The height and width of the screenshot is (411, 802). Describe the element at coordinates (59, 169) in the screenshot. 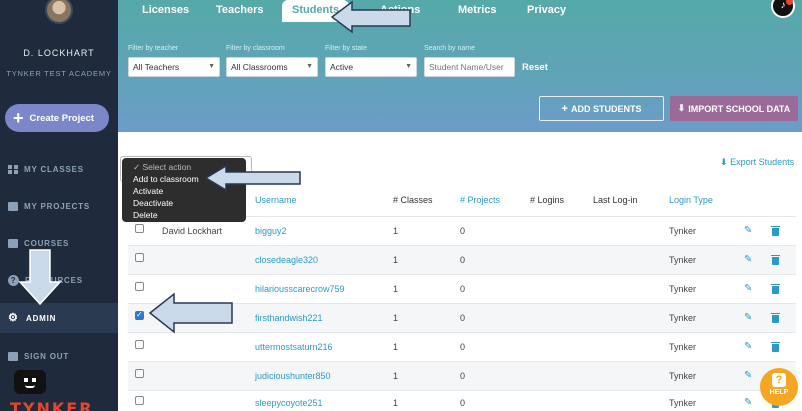

I see `sidebar-item-my-classes: MY CLASSES` at that location.